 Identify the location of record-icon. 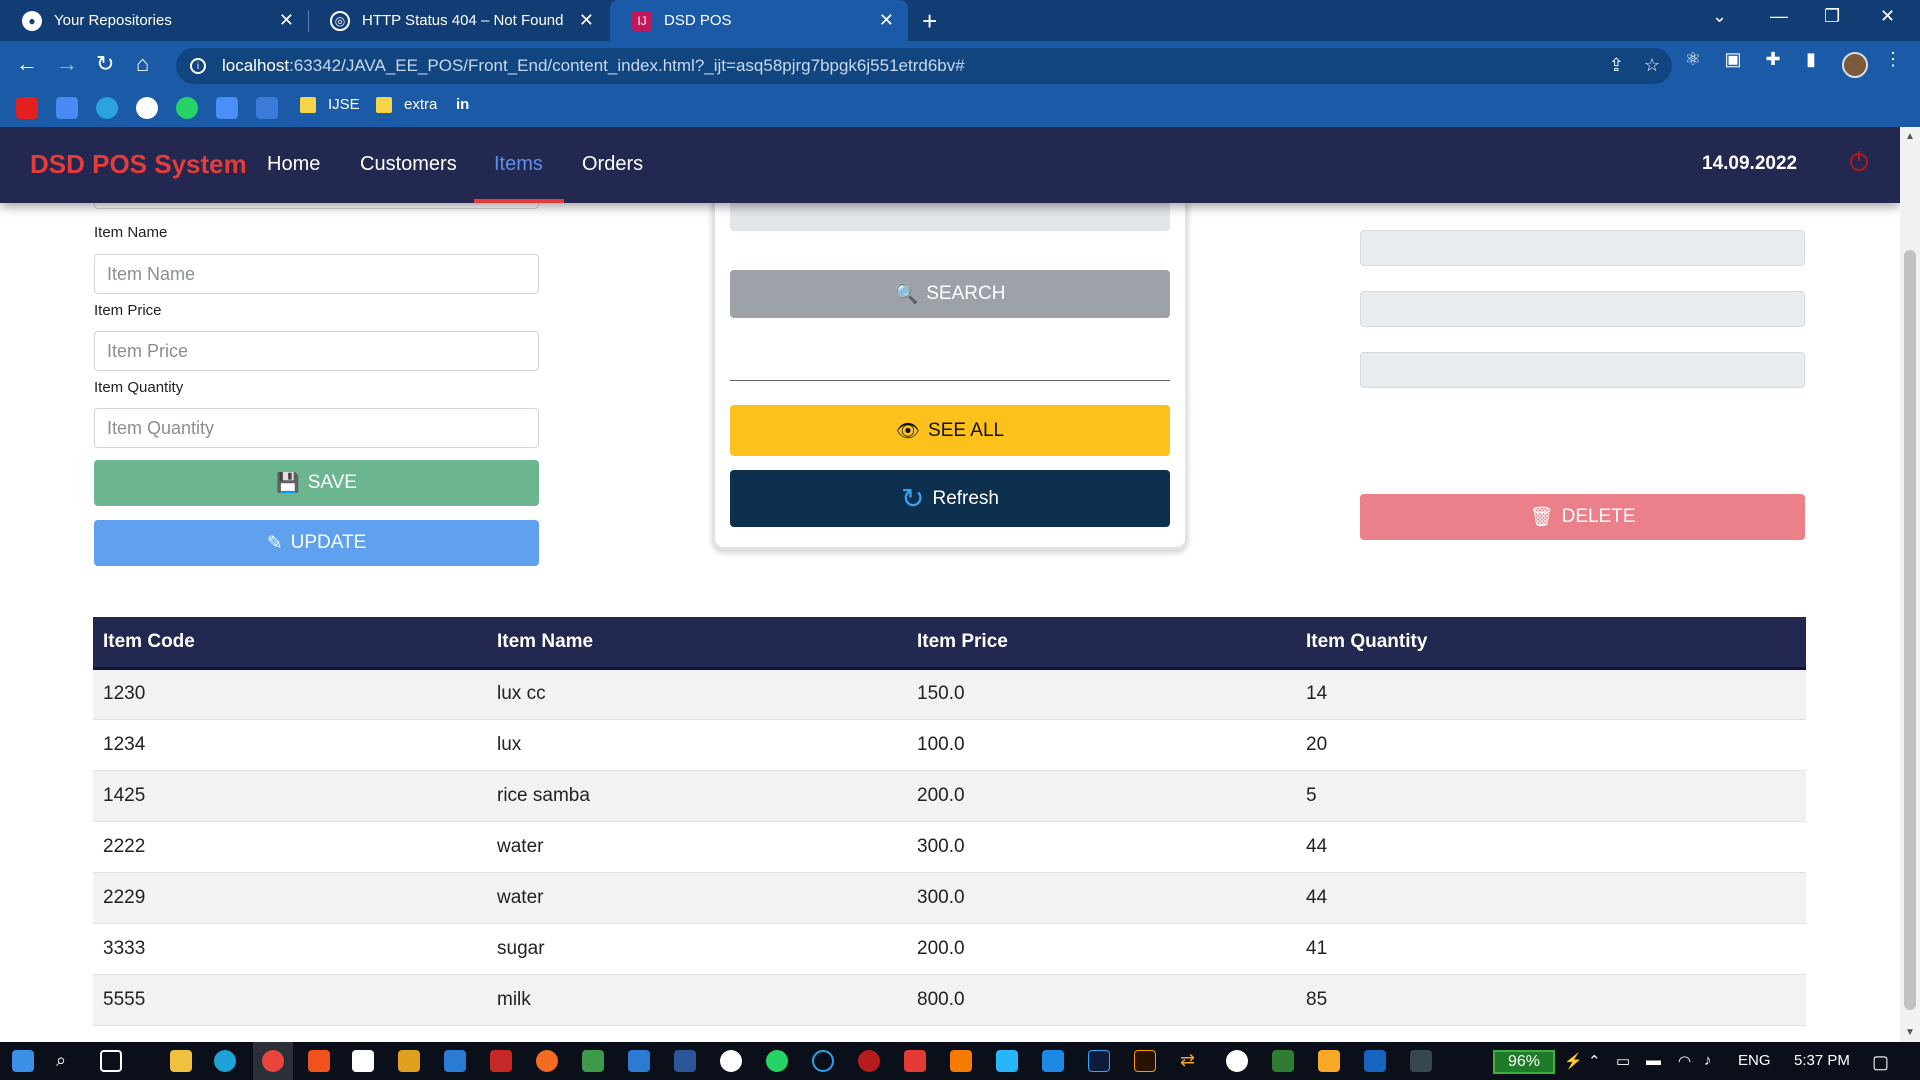
(869, 1061).